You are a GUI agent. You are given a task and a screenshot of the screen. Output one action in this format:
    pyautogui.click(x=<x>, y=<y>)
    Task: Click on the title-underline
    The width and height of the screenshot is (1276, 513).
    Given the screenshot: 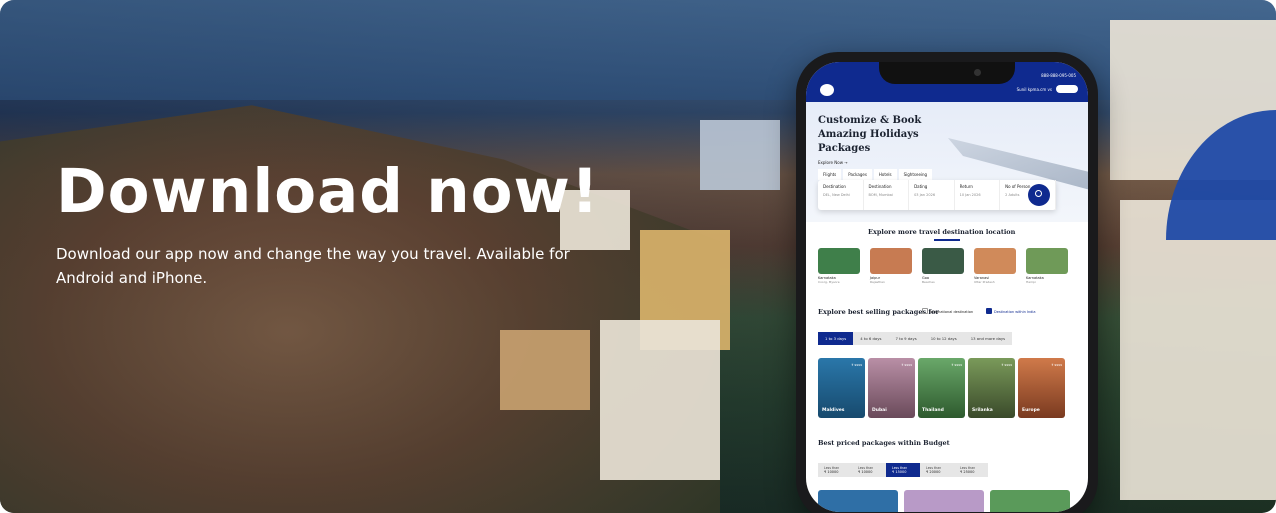 What is the action you would take?
    pyautogui.click(x=947, y=240)
    